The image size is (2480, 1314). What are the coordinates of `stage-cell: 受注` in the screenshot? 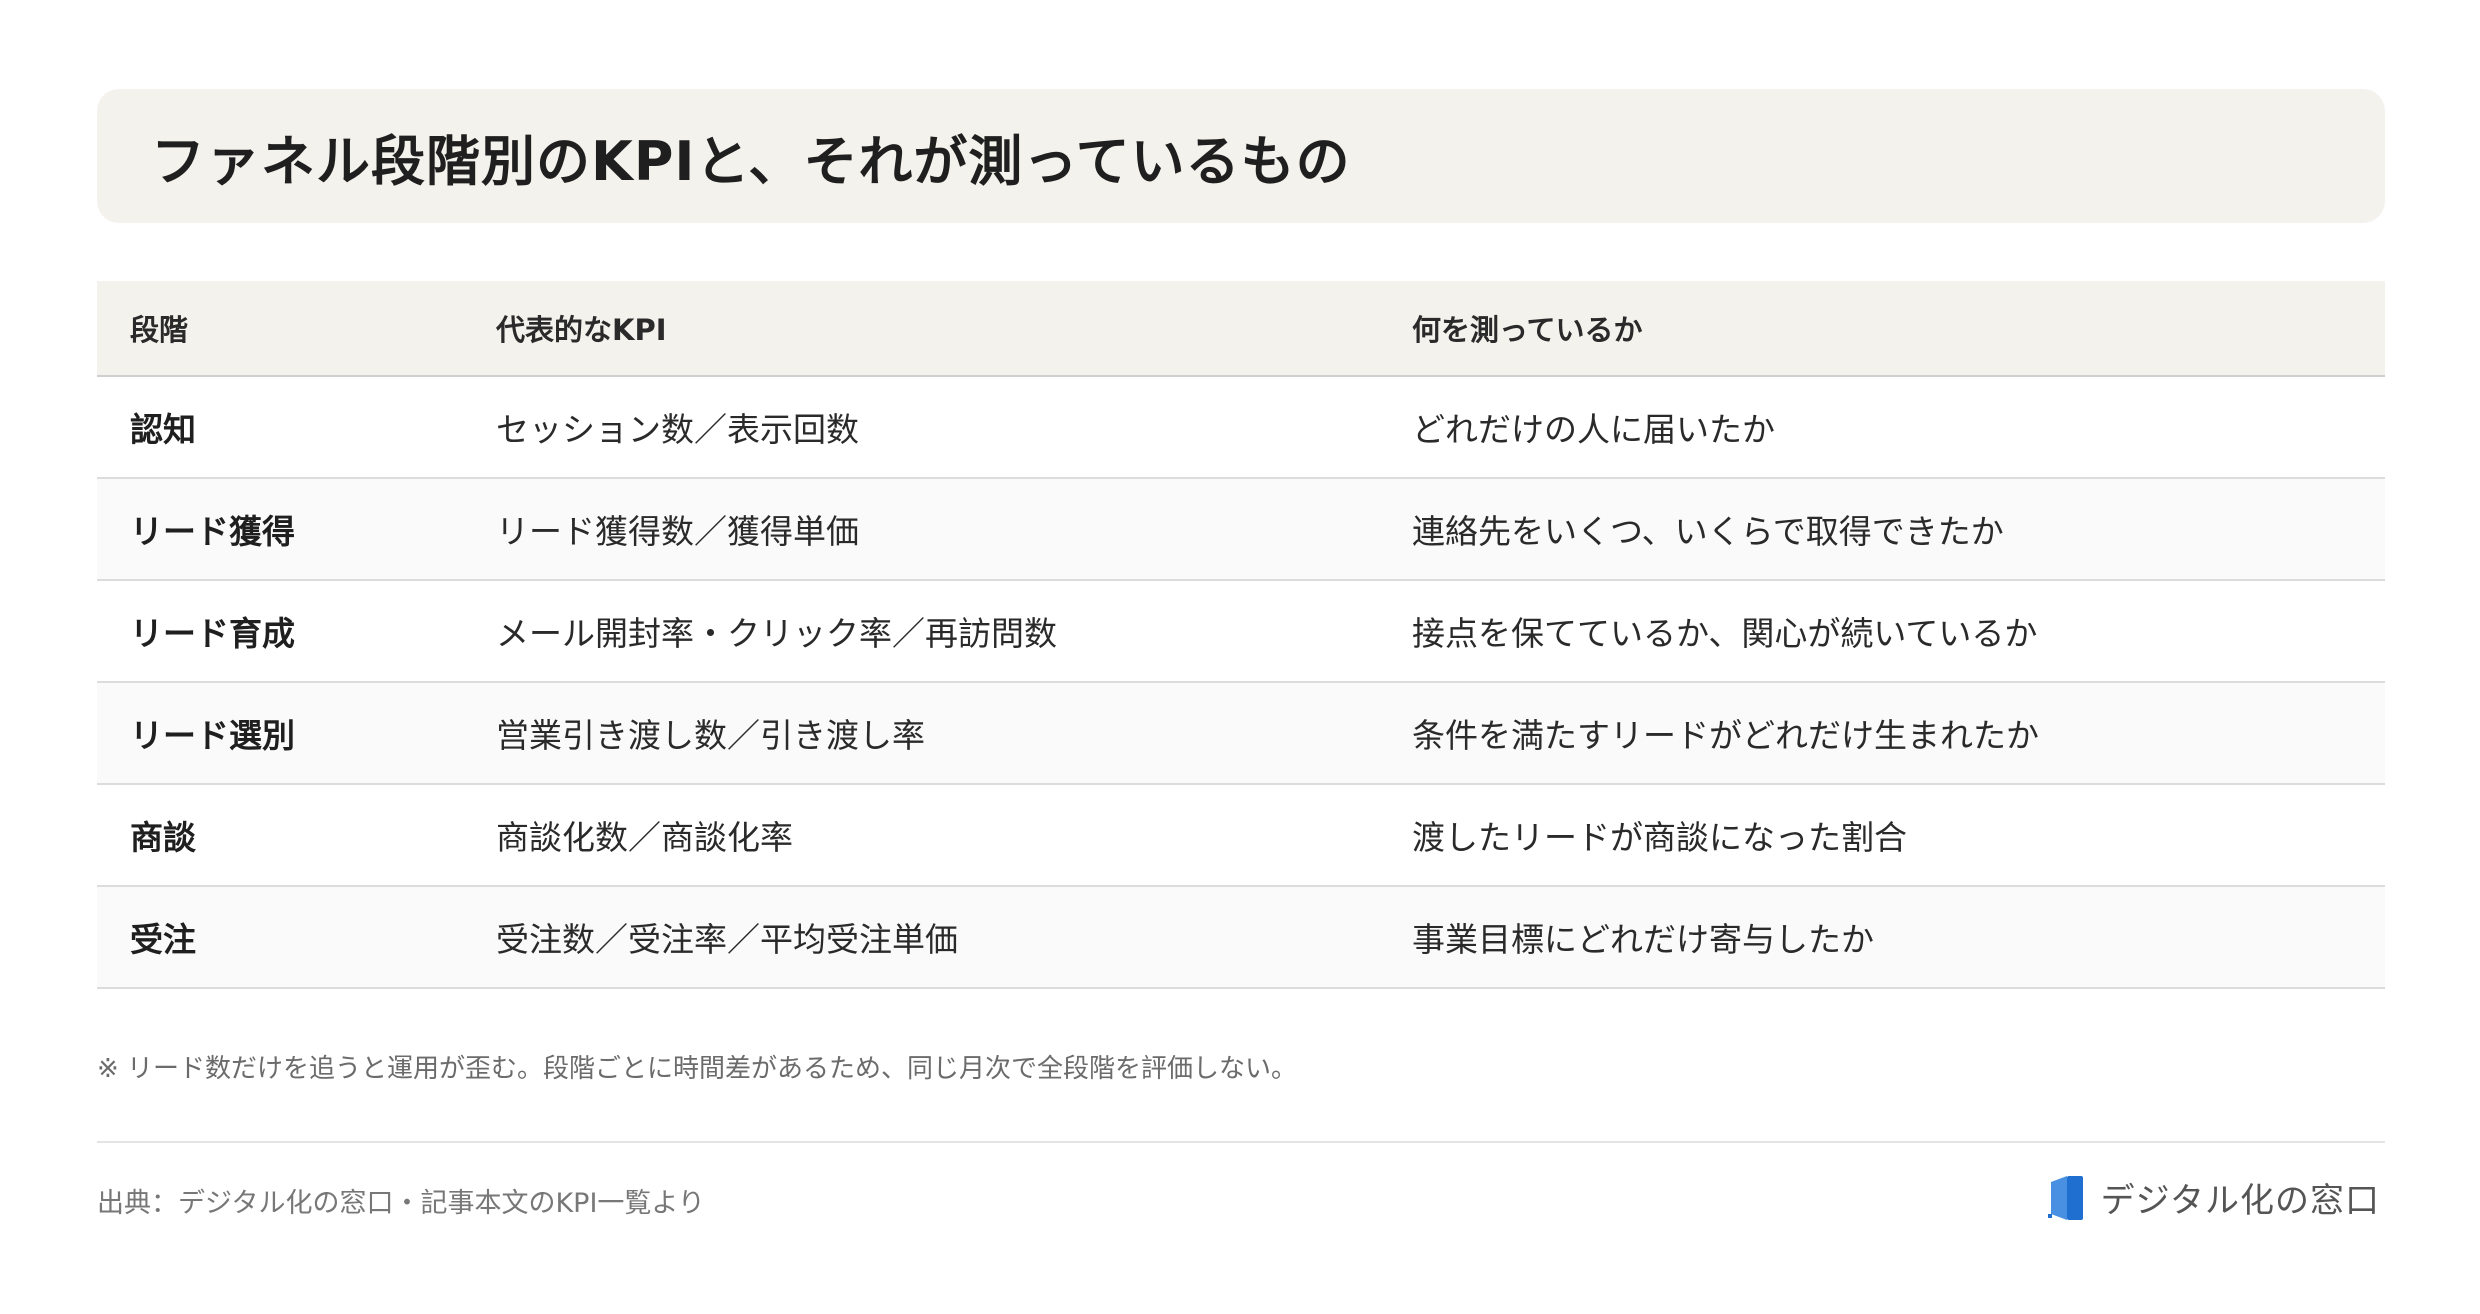 It's located at (280, 937).